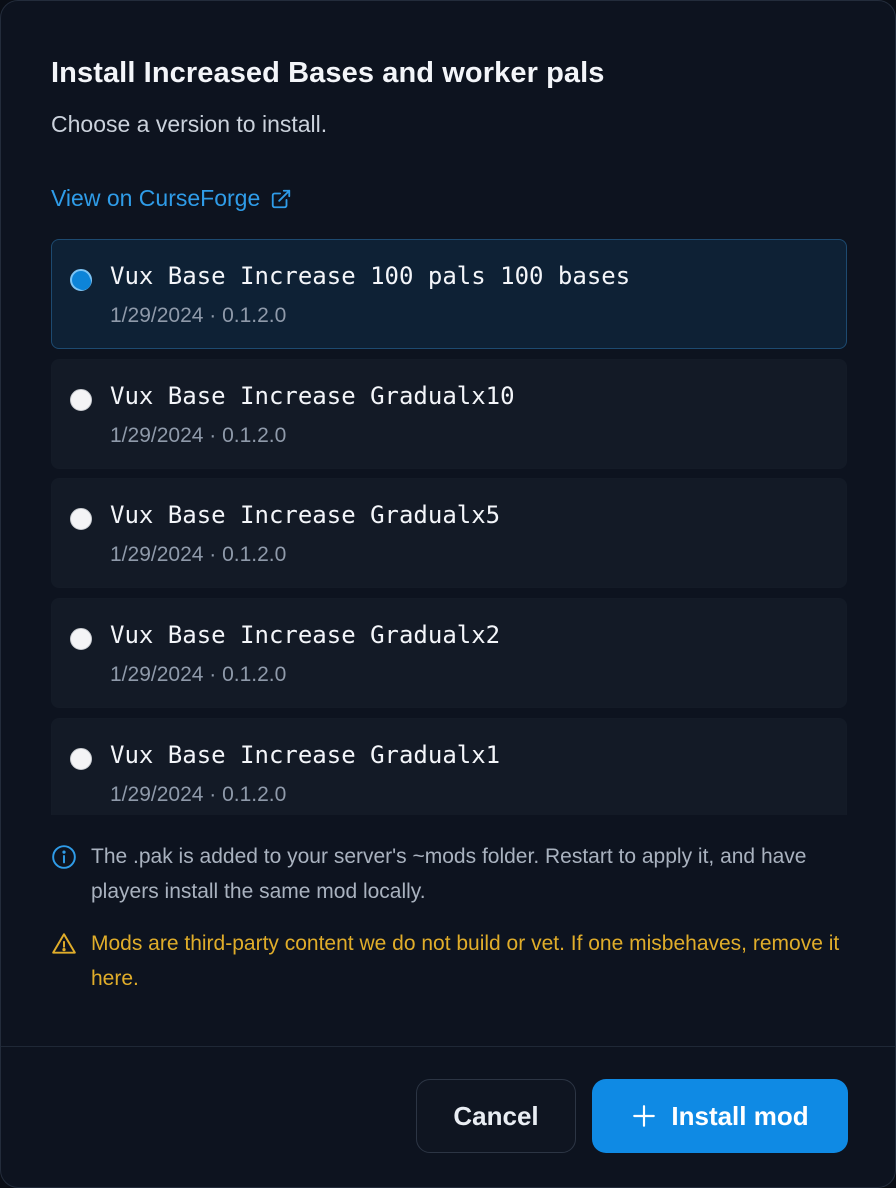 This screenshot has height=1188, width=896. I want to click on curseforge-link-label: View on CurseForge, so click(156, 198).